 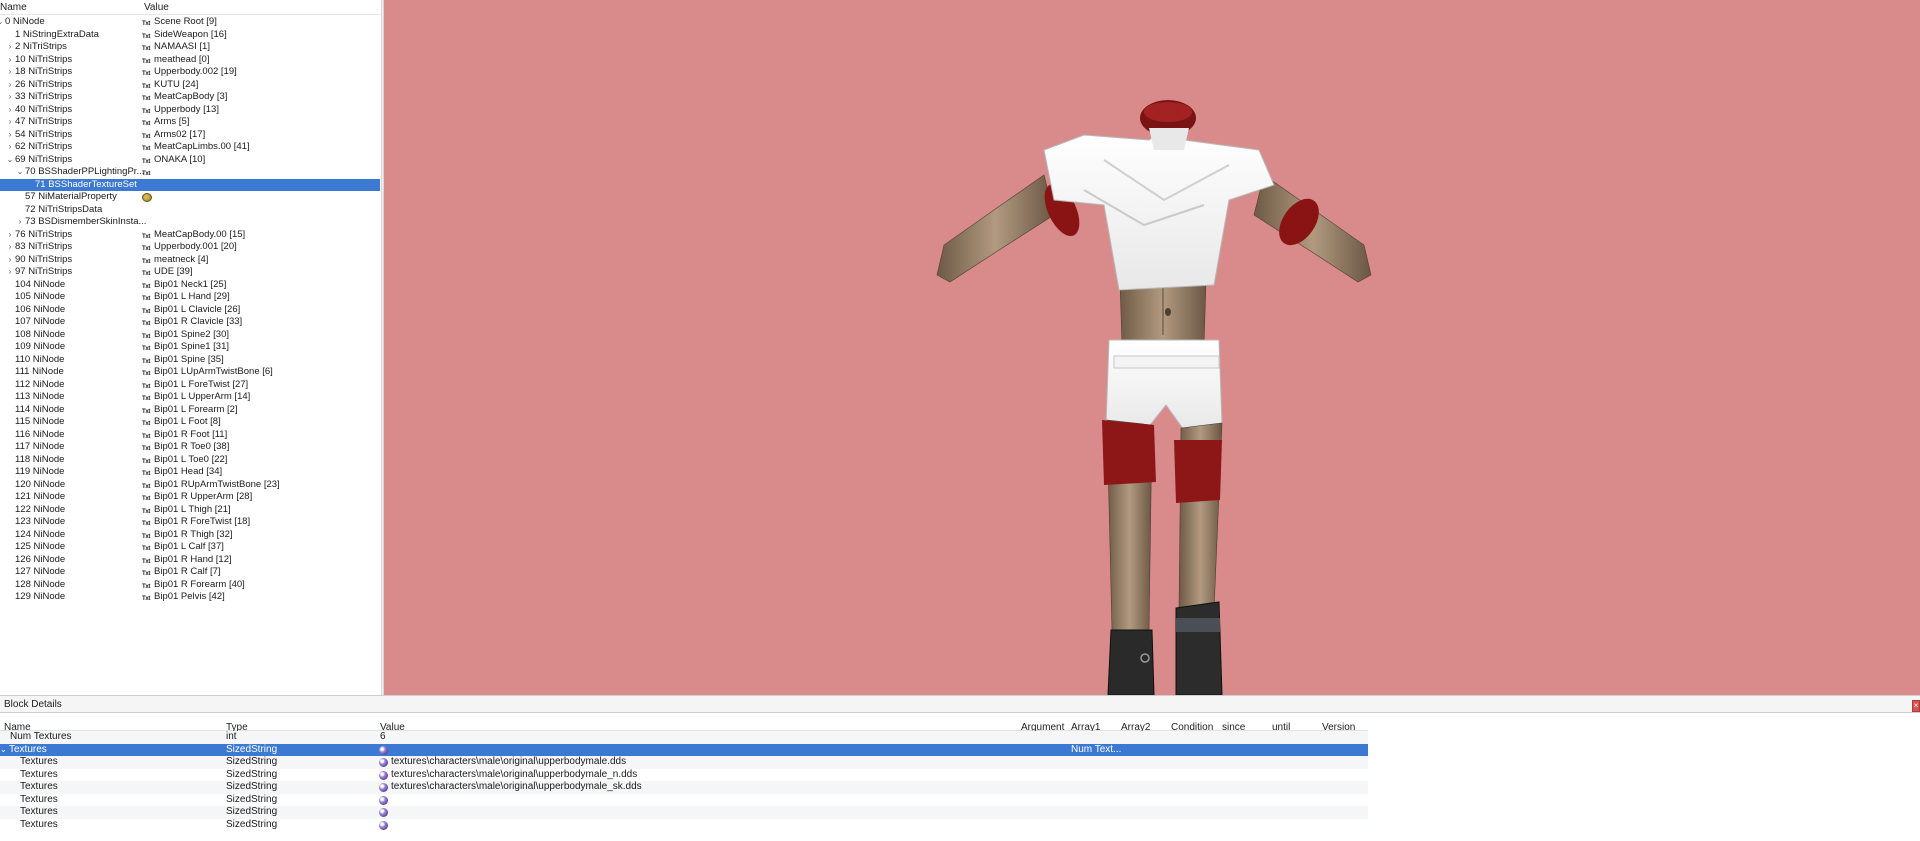 What do you see at coordinates (190, 522) in the screenshot?
I see `tree-row: 123 NiNode Txt Bip01 R ForeTwist [18]` at bounding box center [190, 522].